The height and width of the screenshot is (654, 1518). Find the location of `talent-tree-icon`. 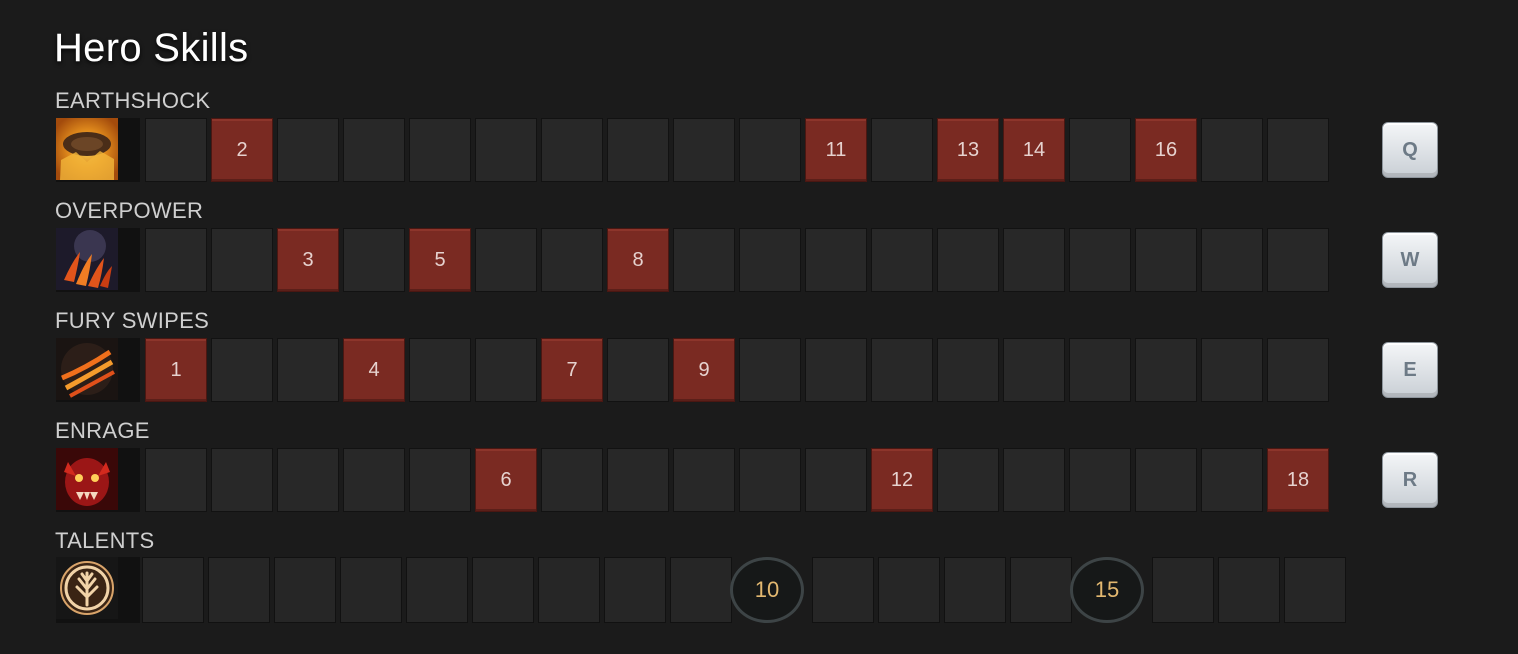

talent-tree-icon is located at coordinates (98, 590).